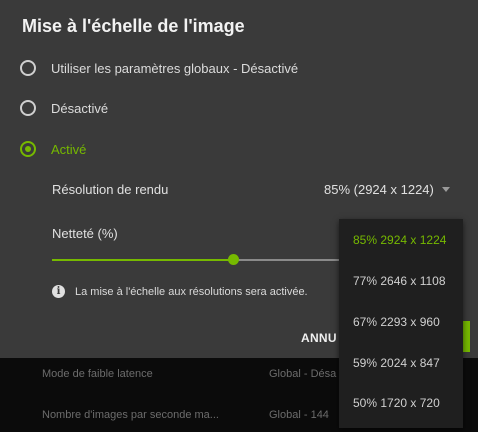 This screenshot has width=478, height=432. Describe the element at coordinates (399, 281) in the screenshot. I see `dropdown-item: 77% 2646 x 1108` at that location.